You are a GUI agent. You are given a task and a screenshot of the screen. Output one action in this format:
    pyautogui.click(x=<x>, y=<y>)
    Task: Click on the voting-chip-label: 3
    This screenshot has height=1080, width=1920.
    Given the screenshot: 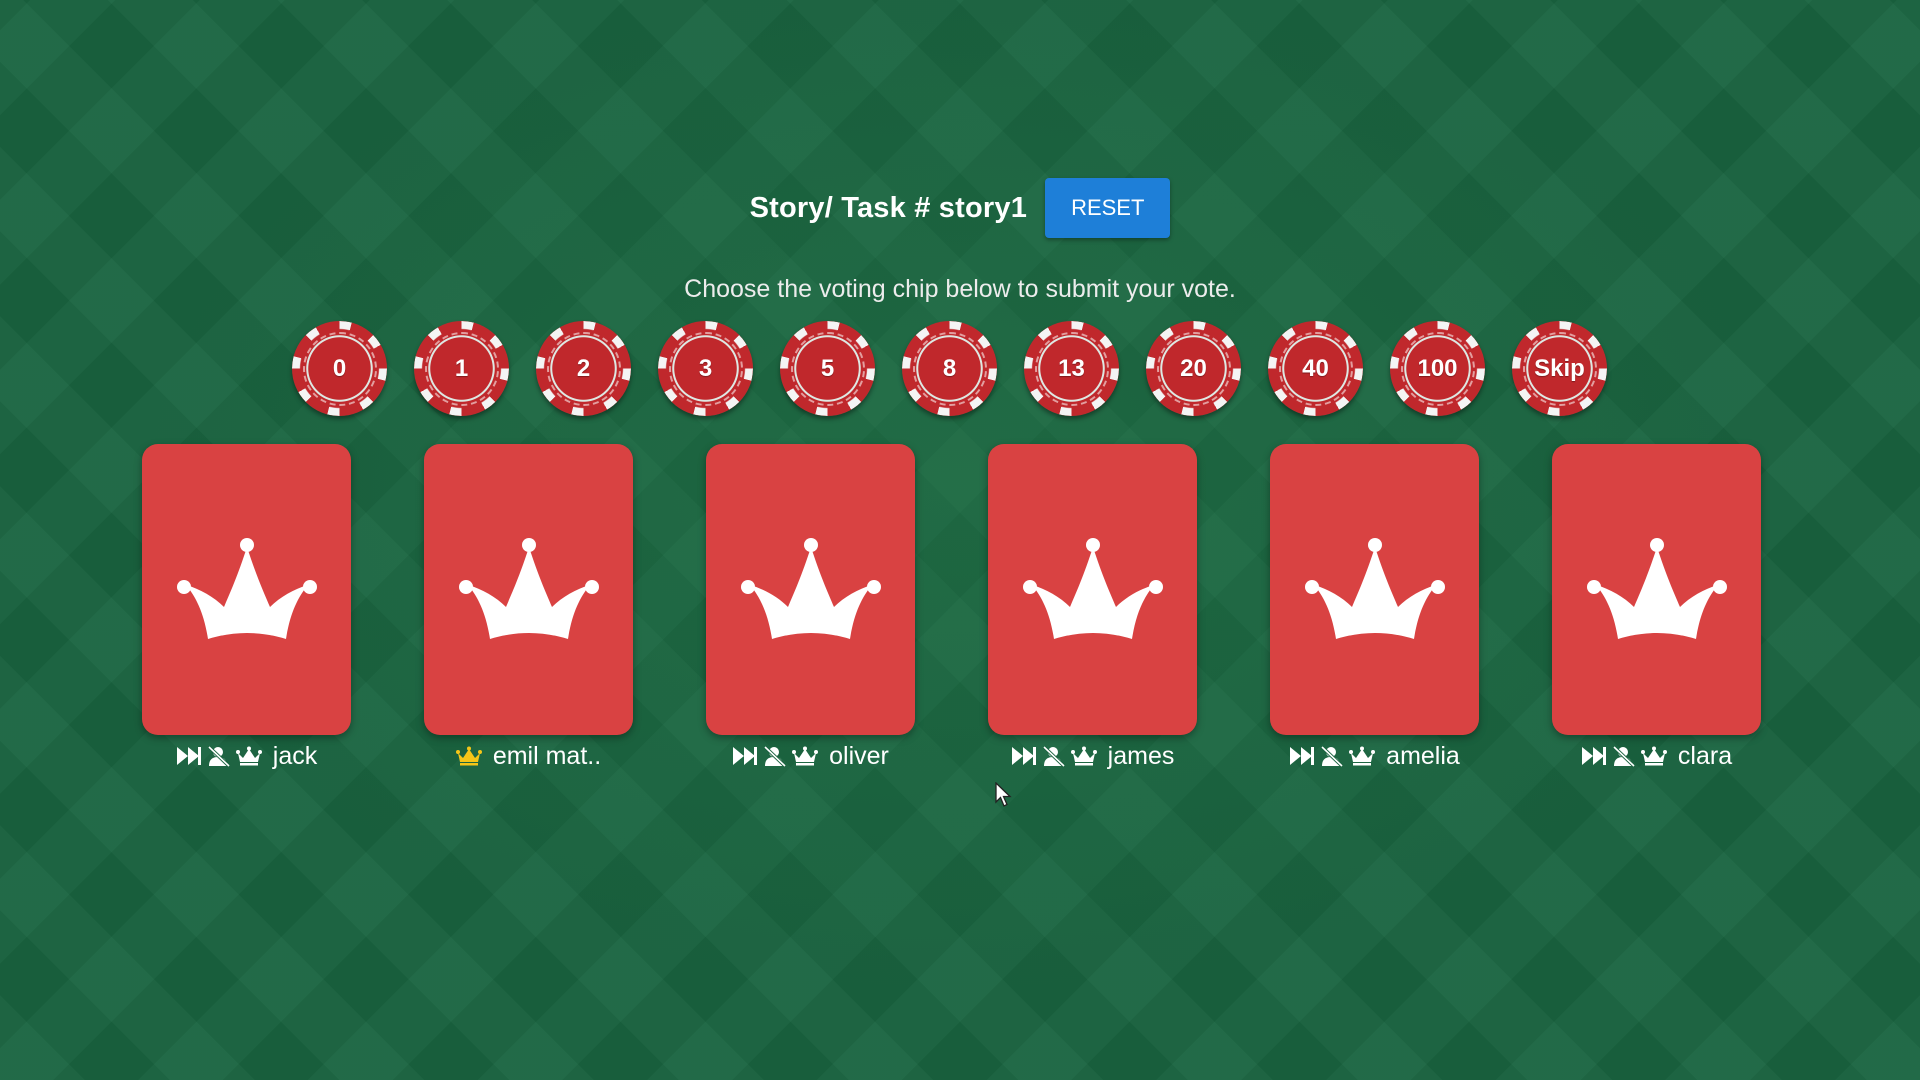 What is the action you would take?
    pyautogui.click(x=705, y=368)
    